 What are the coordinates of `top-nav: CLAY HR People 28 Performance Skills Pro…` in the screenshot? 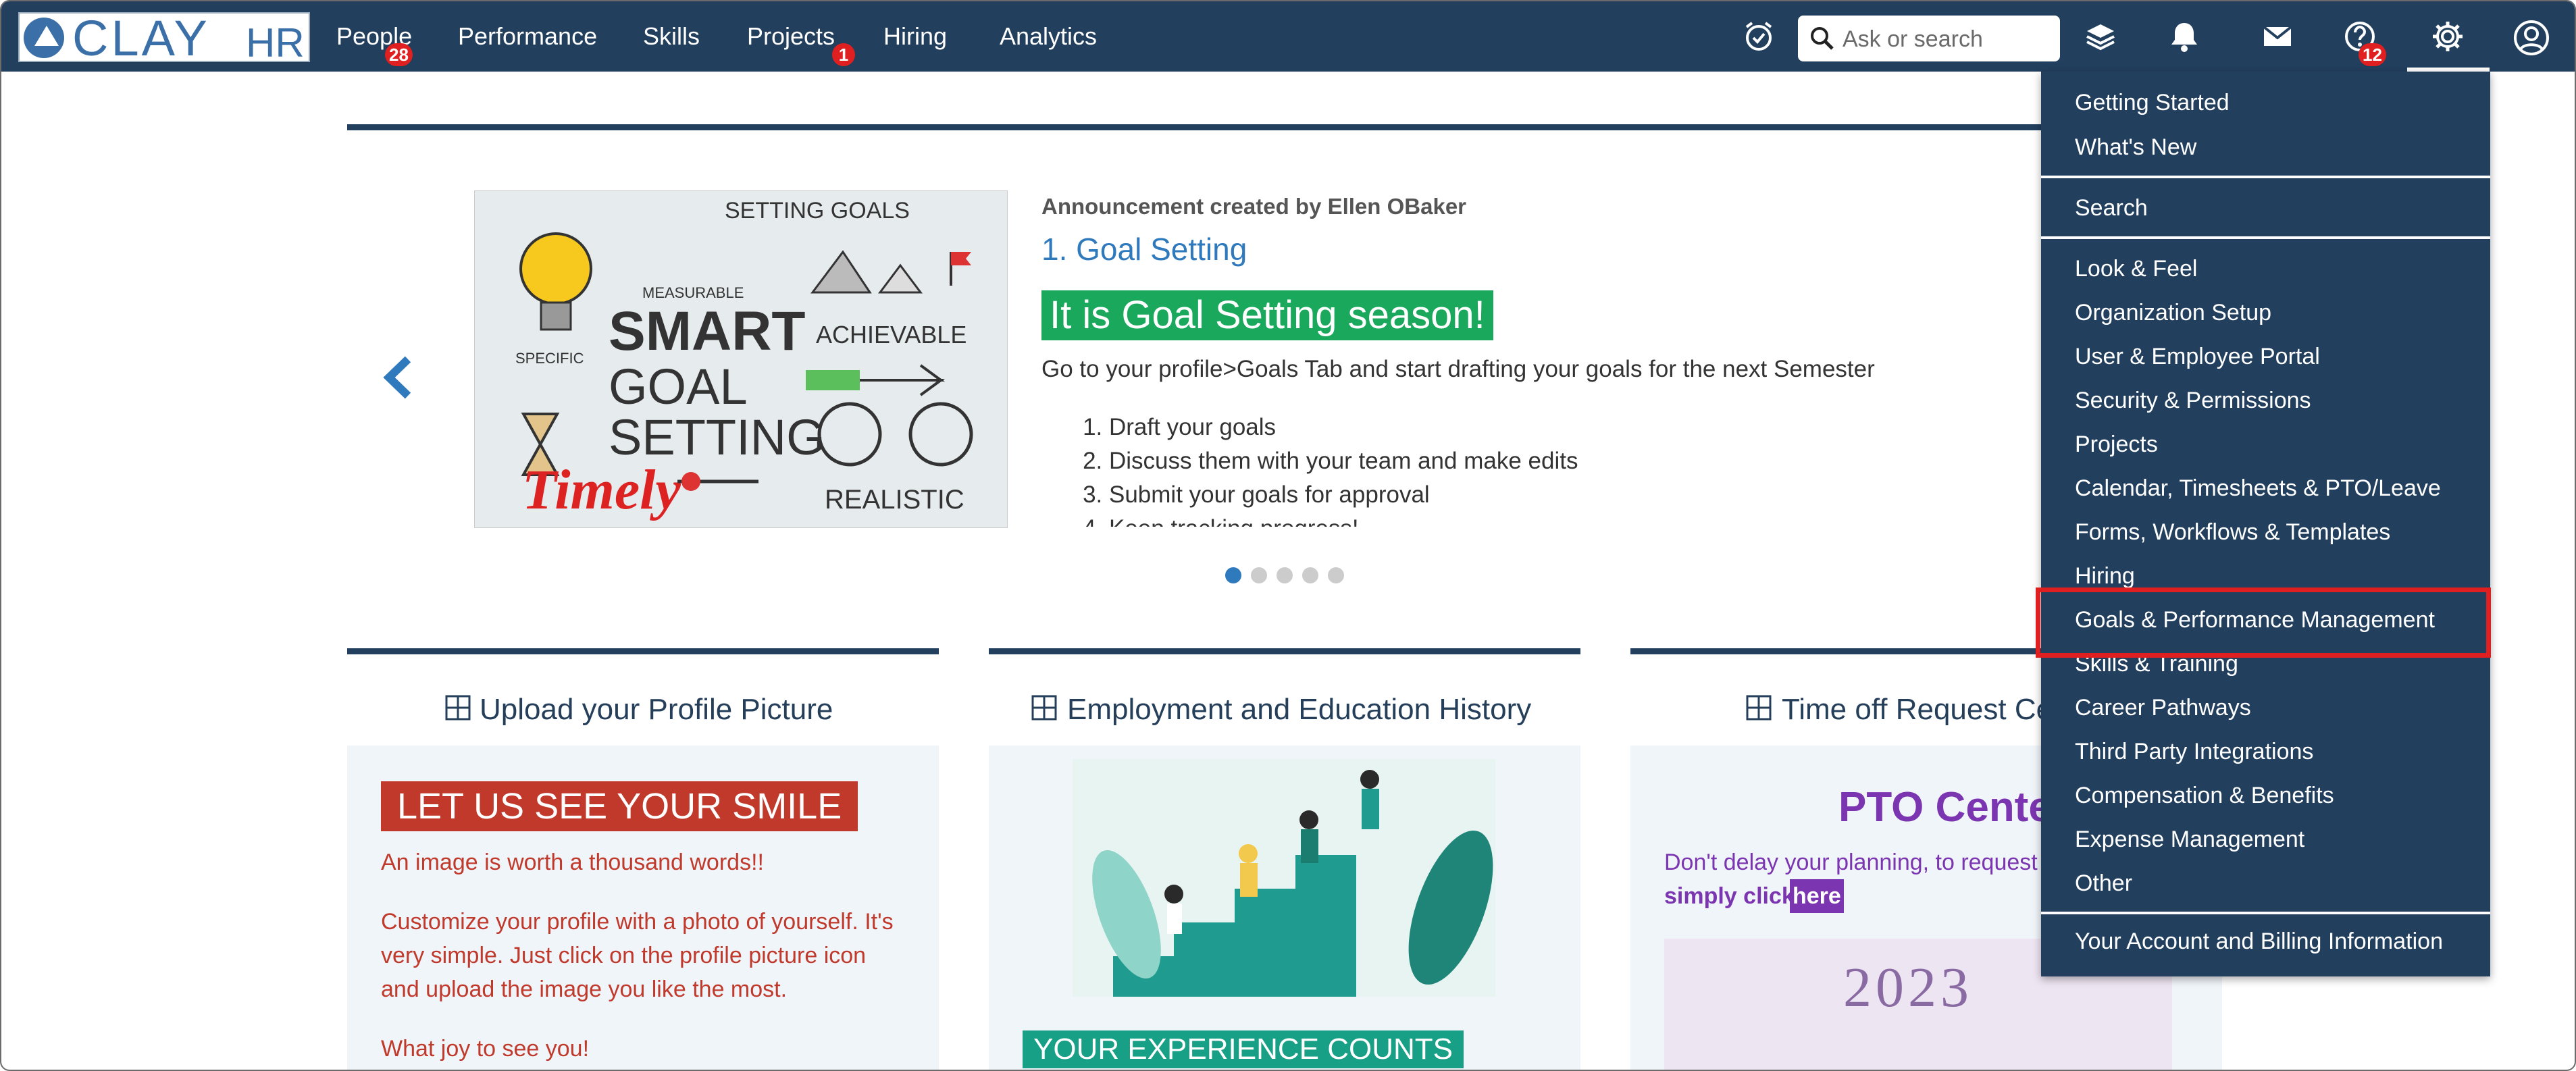 It's located at (1288, 36).